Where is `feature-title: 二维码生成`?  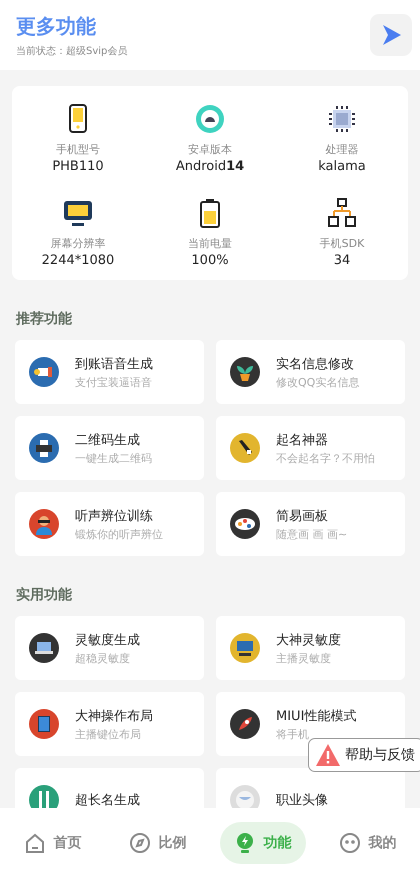 feature-title: 二维码生成 is located at coordinates (108, 440).